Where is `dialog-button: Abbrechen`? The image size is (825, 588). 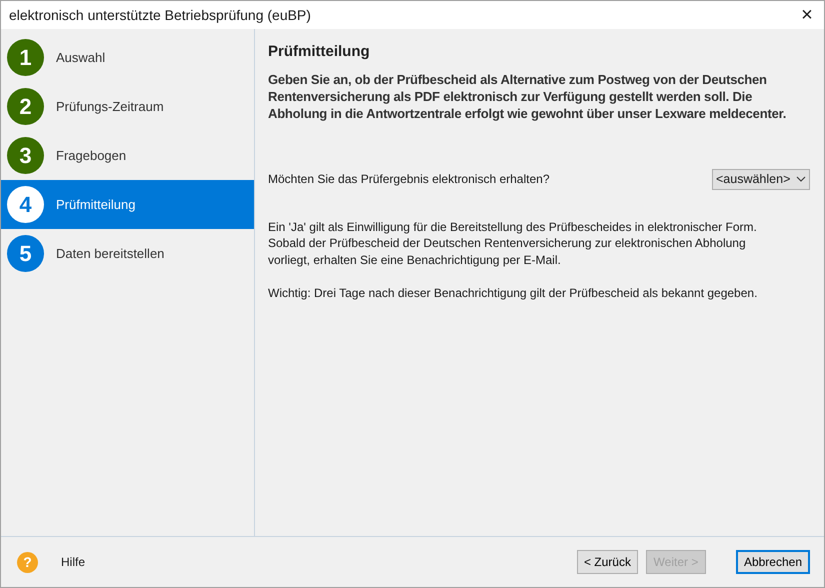
dialog-button: Abbrechen is located at coordinates (773, 562).